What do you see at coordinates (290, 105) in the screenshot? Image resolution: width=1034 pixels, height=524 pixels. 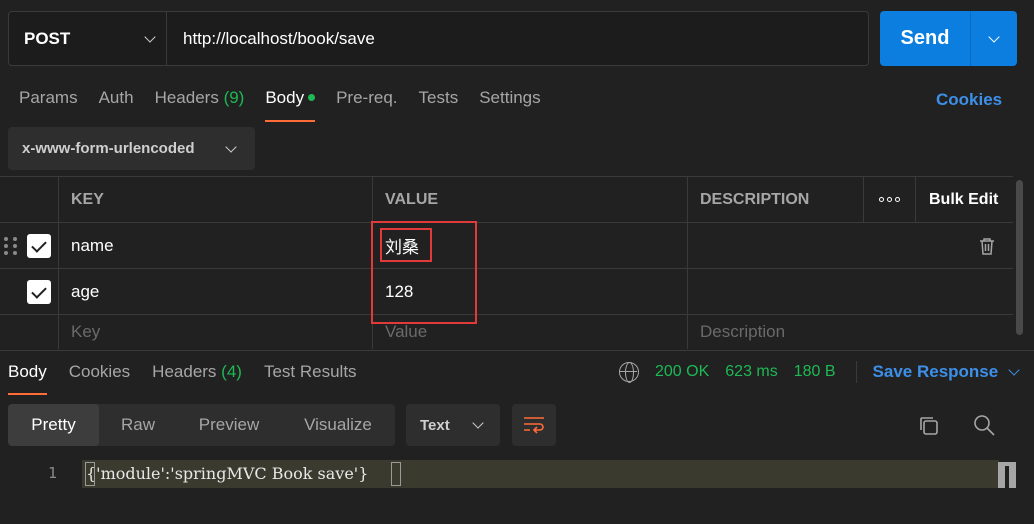 I see `tab-body: Body` at bounding box center [290, 105].